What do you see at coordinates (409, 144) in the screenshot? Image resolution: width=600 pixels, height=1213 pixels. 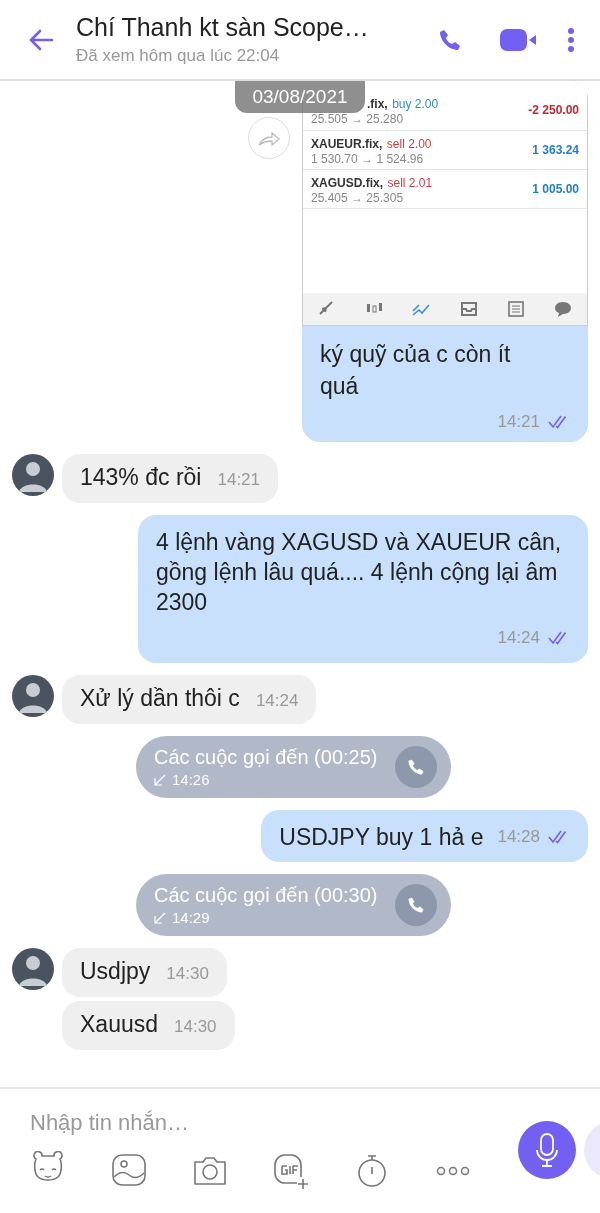 I see `trade-side: sell 2.00` at bounding box center [409, 144].